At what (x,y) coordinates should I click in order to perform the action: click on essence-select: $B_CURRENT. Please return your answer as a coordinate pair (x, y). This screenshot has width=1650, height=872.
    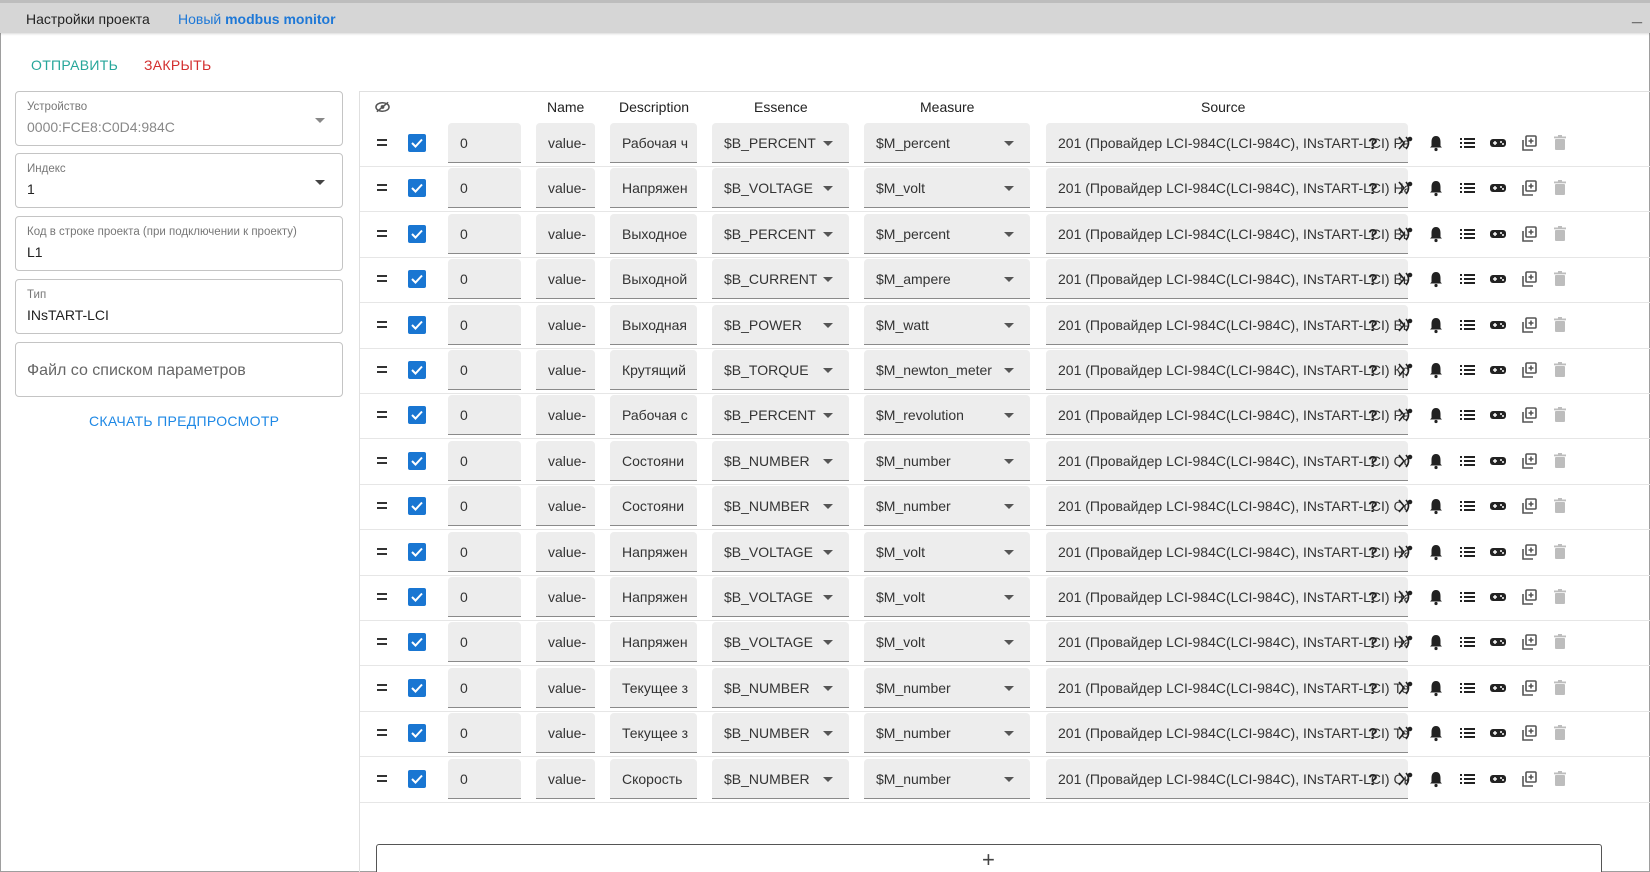
    Looking at the image, I should click on (780, 279).